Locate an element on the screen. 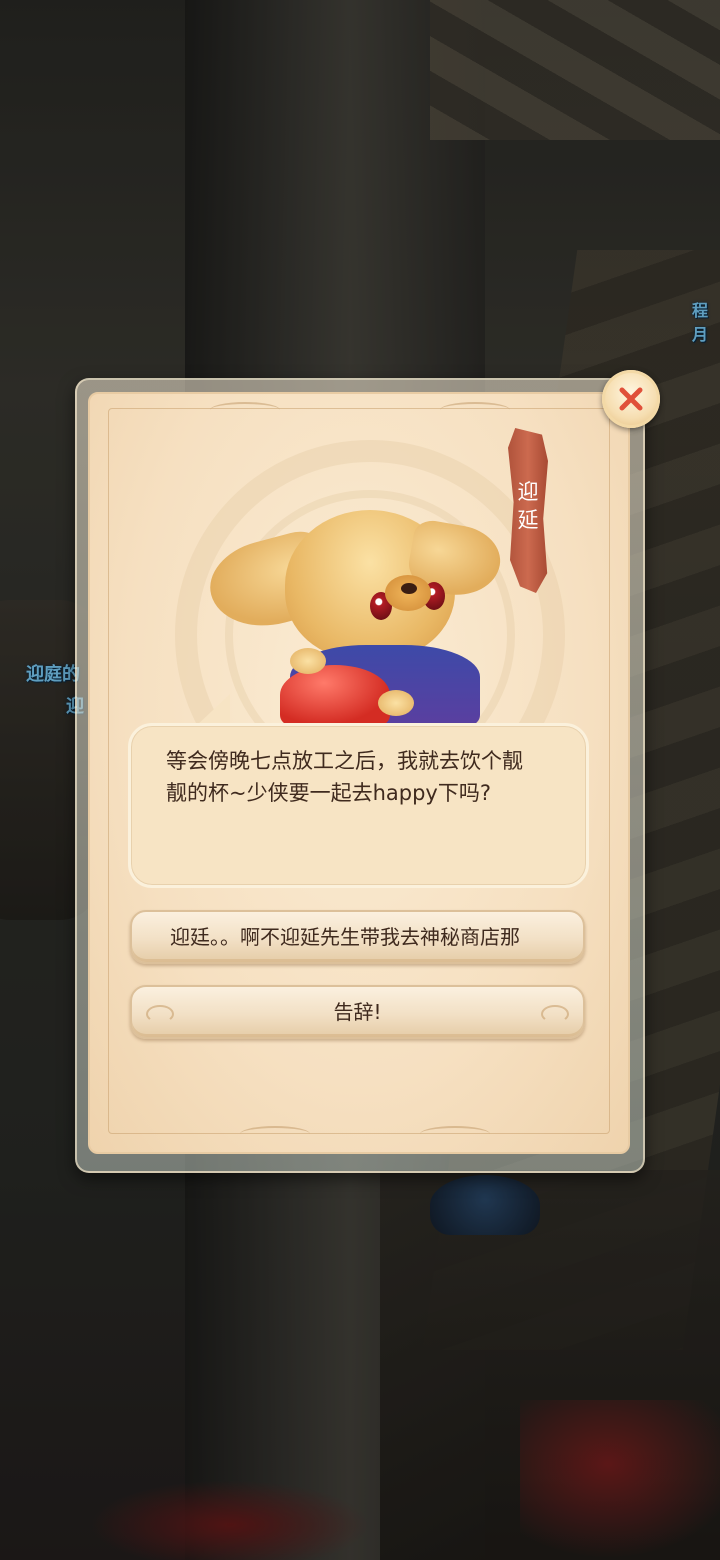 The height and width of the screenshot is (1560, 720). option-label: 迎廷。。啊不迎延先生带我去神秘商店那 is located at coordinates (345, 937).